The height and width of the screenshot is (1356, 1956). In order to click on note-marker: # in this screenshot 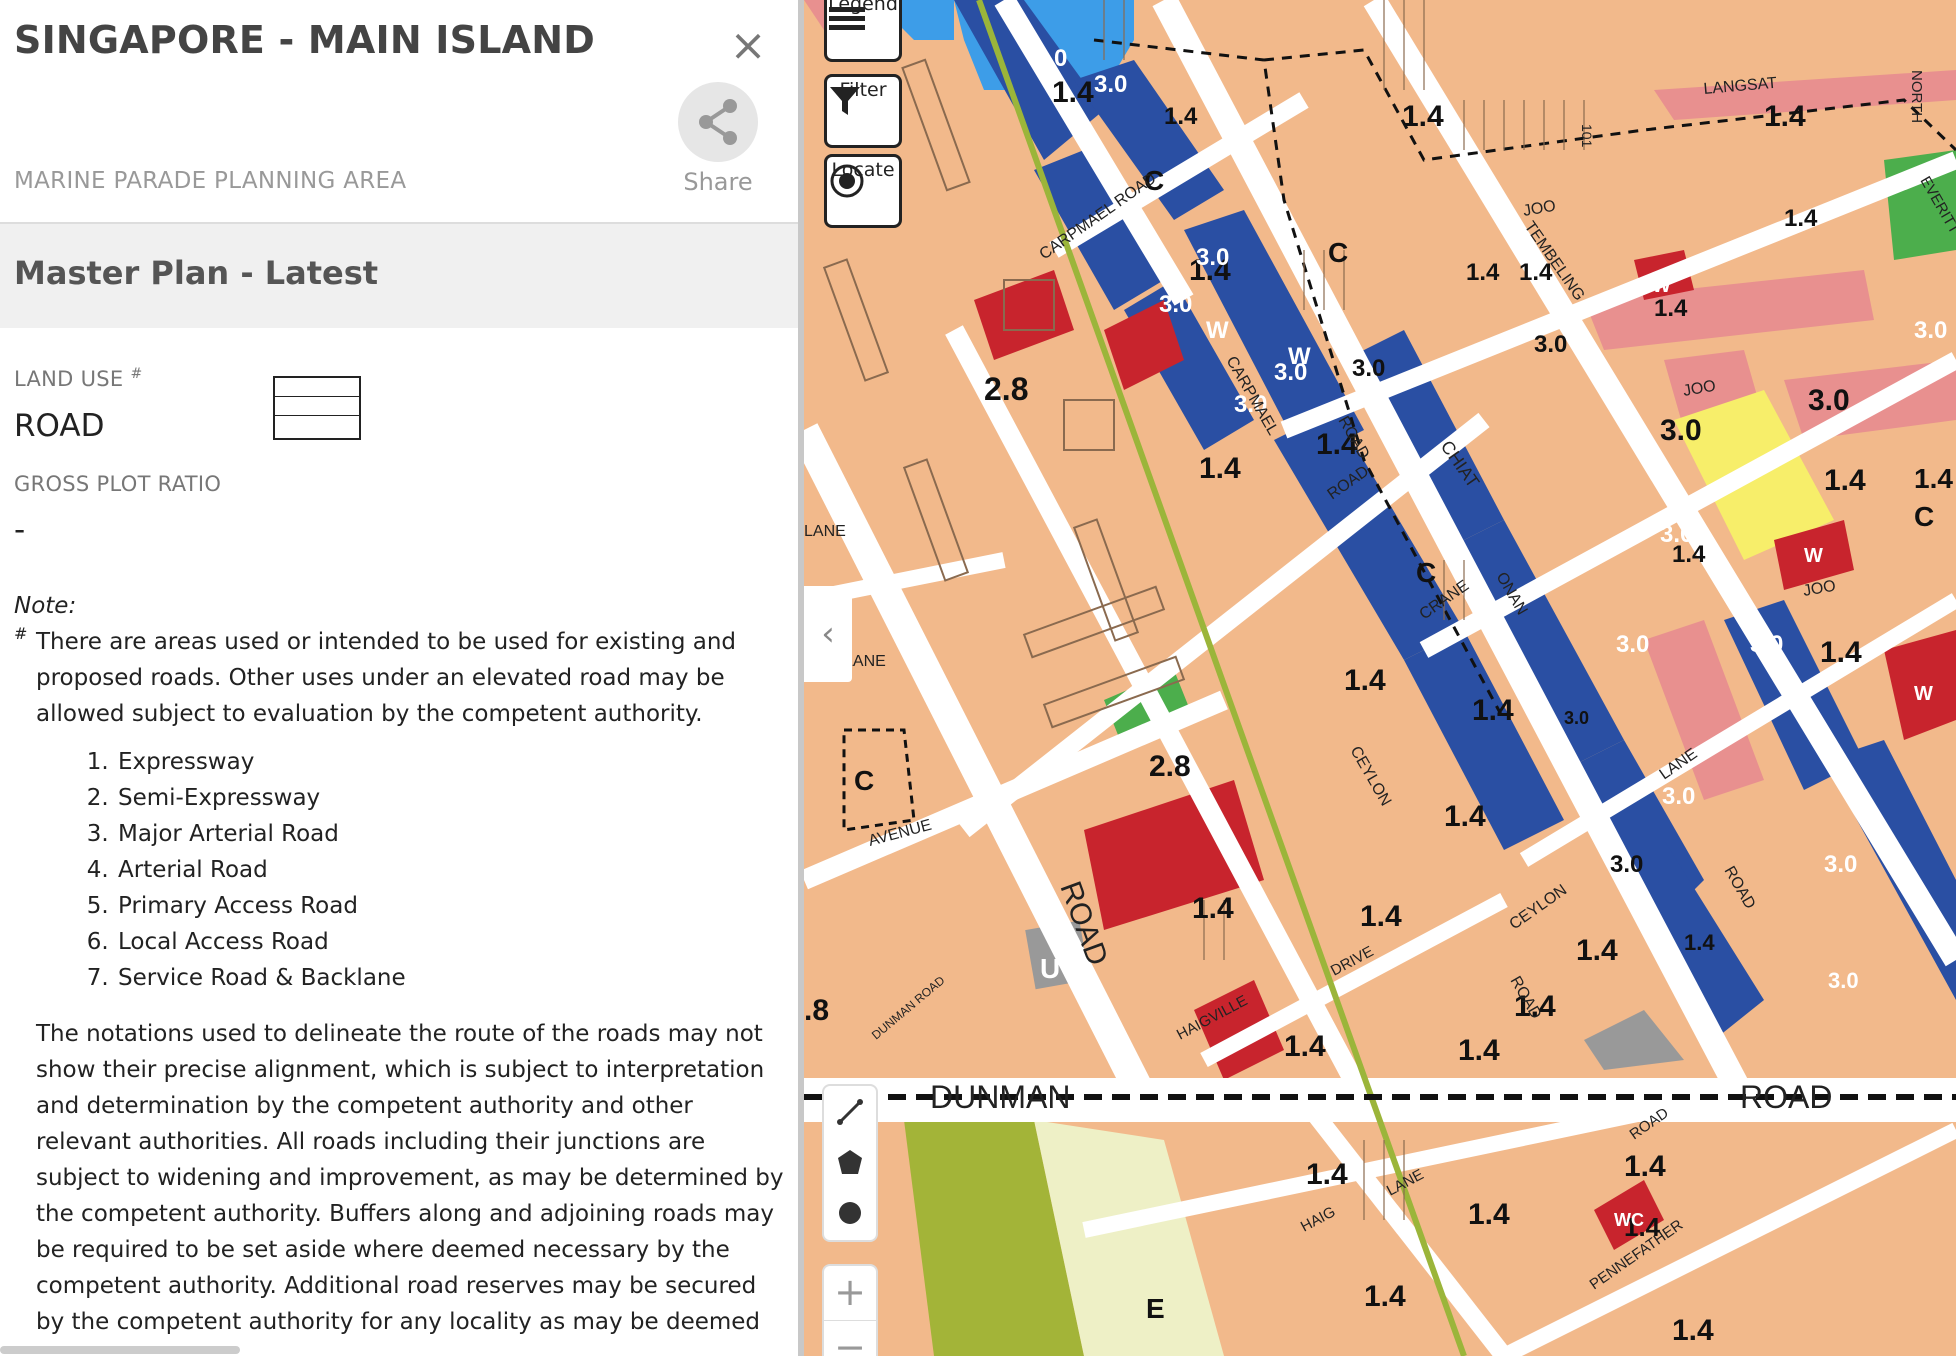, I will do `click(21, 633)`.